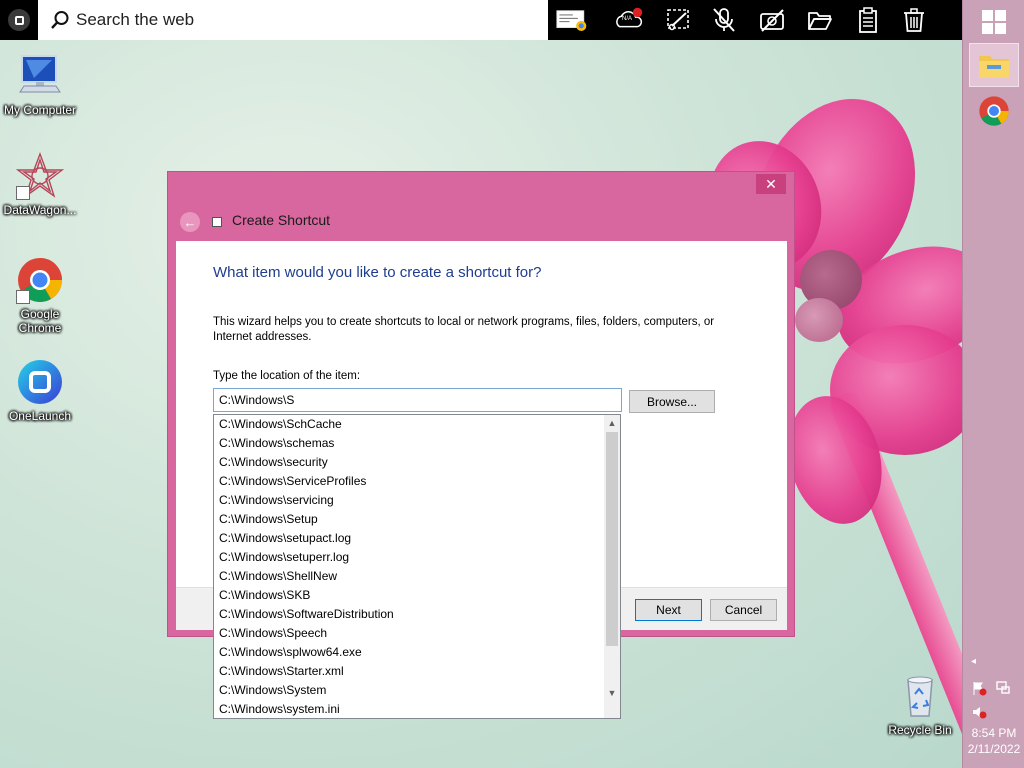 The height and width of the screenshot is (768, 1024). I want to click on file-explorer-icon, so click(994, 67).